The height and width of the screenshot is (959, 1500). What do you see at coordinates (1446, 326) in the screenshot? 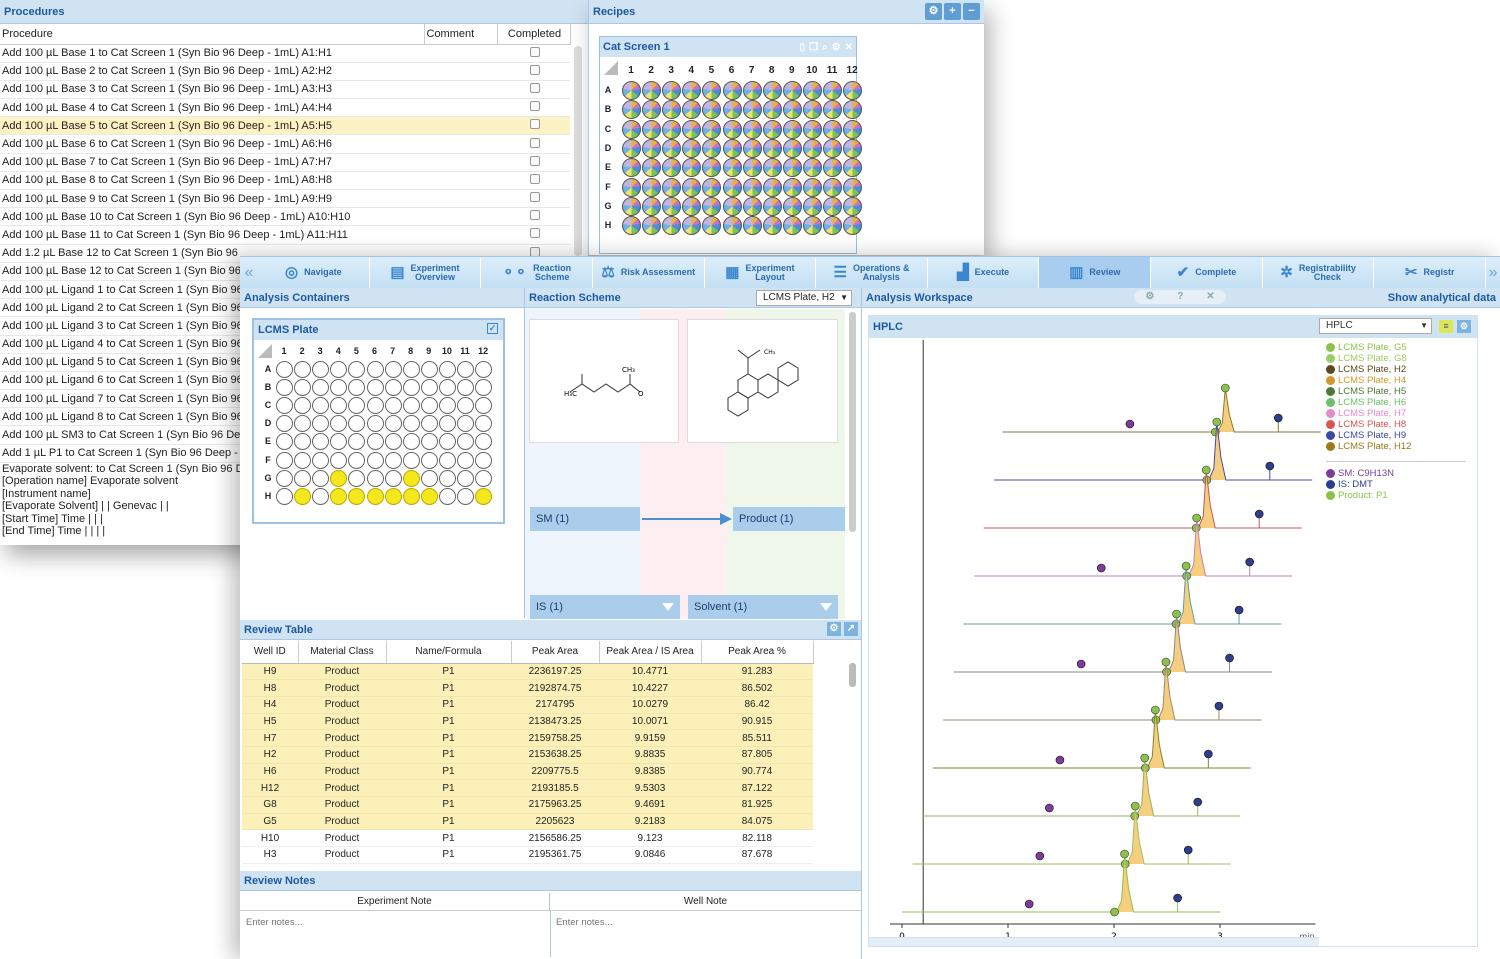
I see `list-icon: ≡` at bounding box center [1446, 326].